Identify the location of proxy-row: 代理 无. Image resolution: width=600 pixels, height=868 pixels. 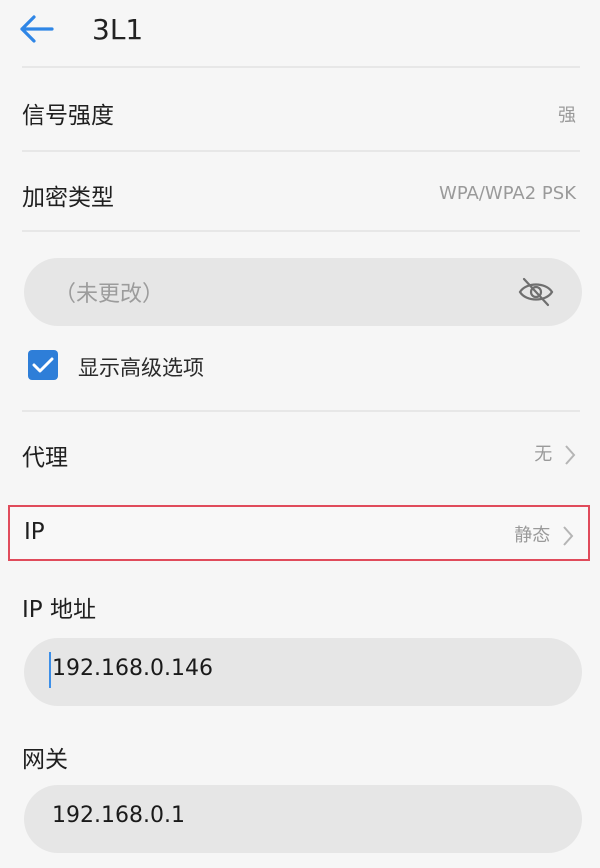
(300, 453).